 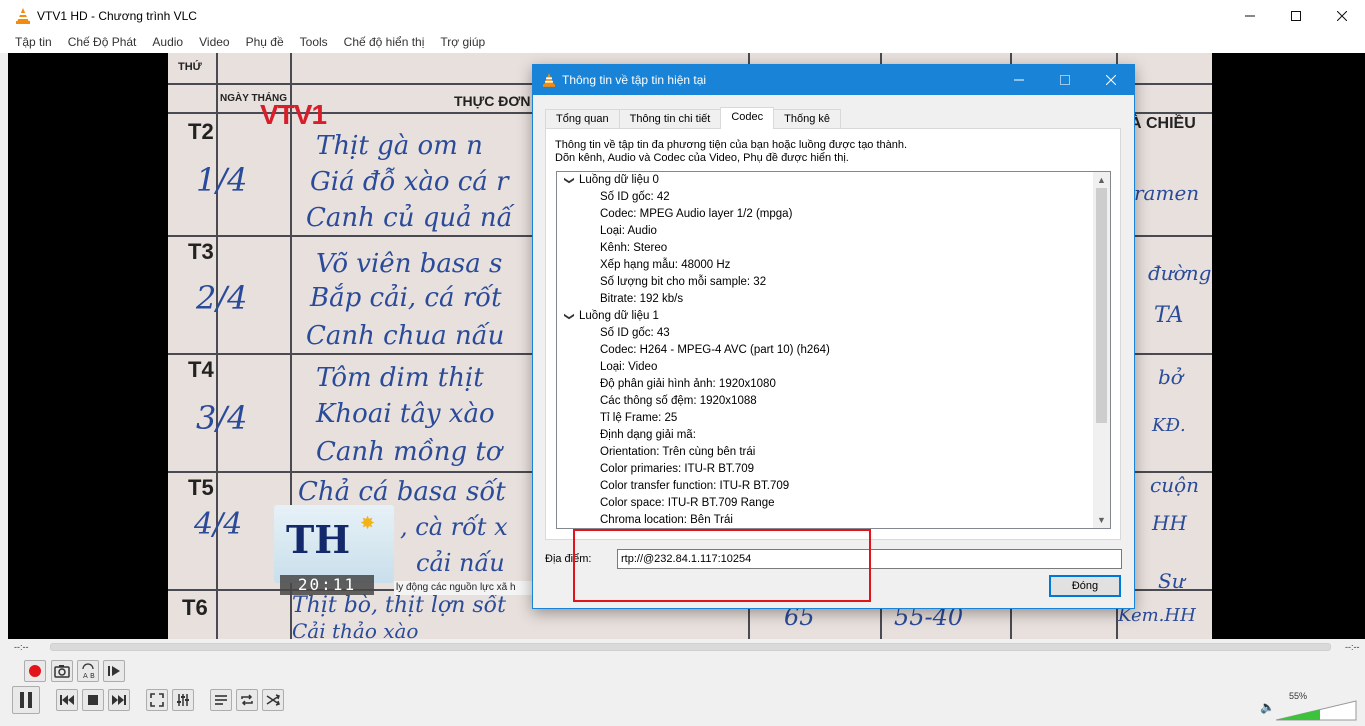 I want to click on stream-property: Color transfer function: ITU-R BT.709, so click(x=694, y=486).